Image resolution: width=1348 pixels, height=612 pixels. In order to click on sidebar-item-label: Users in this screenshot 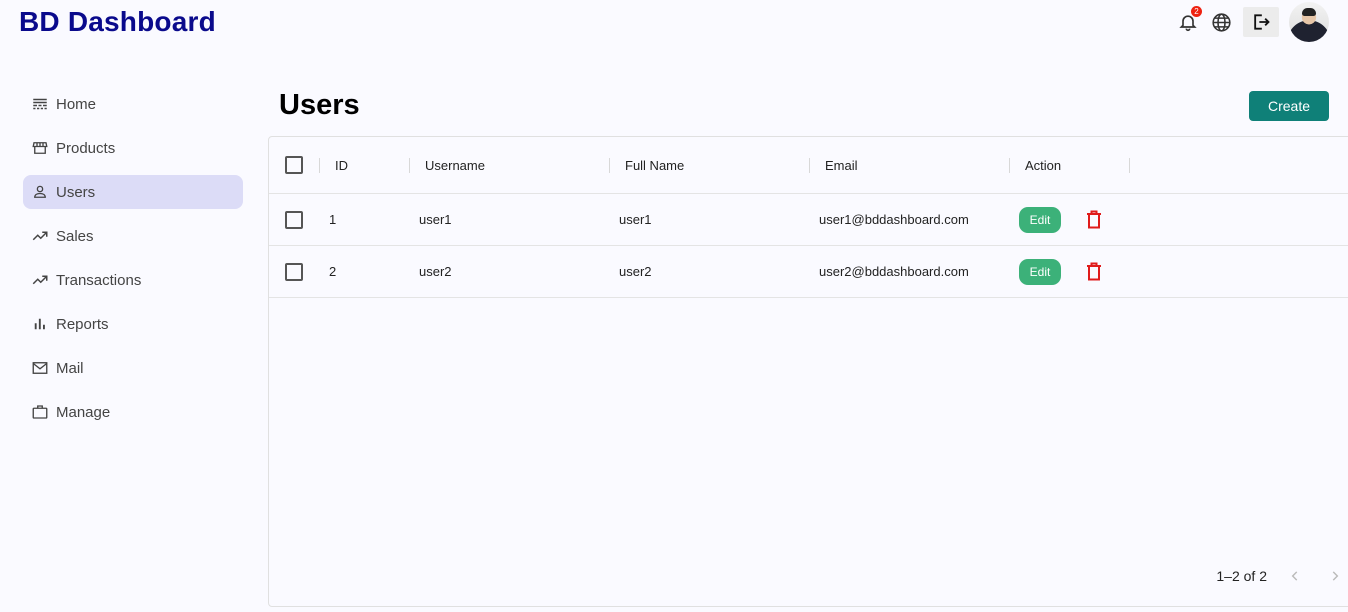, I will do `click(76, 192)`.